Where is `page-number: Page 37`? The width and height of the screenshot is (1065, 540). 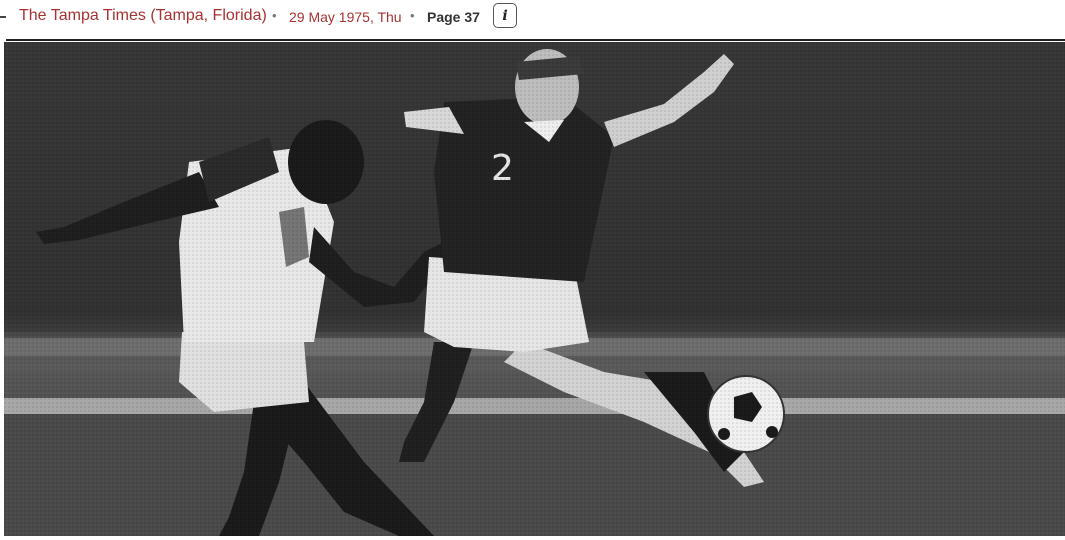
page-number: Page 37 is located at coordinates (453, 17).